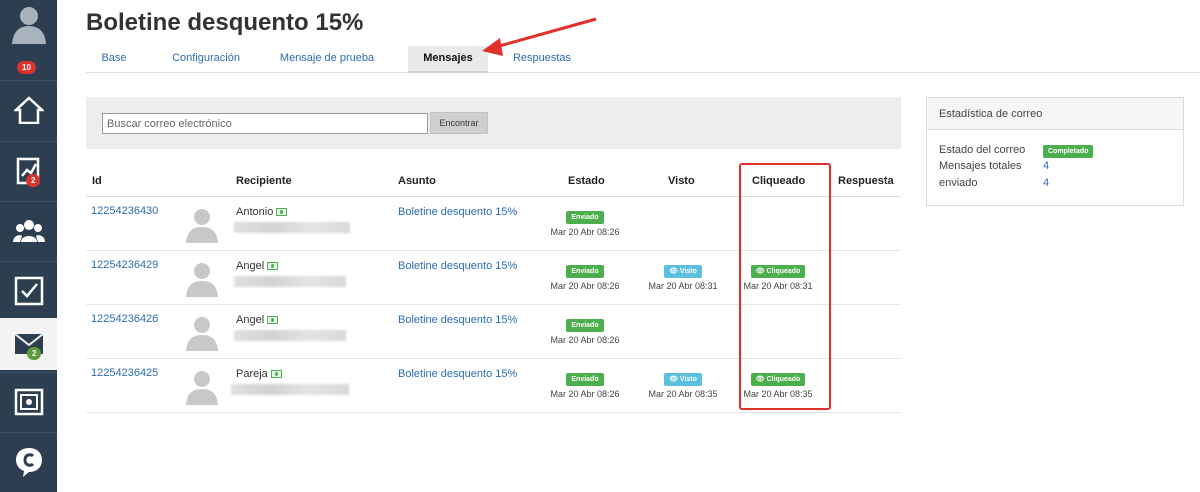  I want to click on user-icon, so click(28, 25).